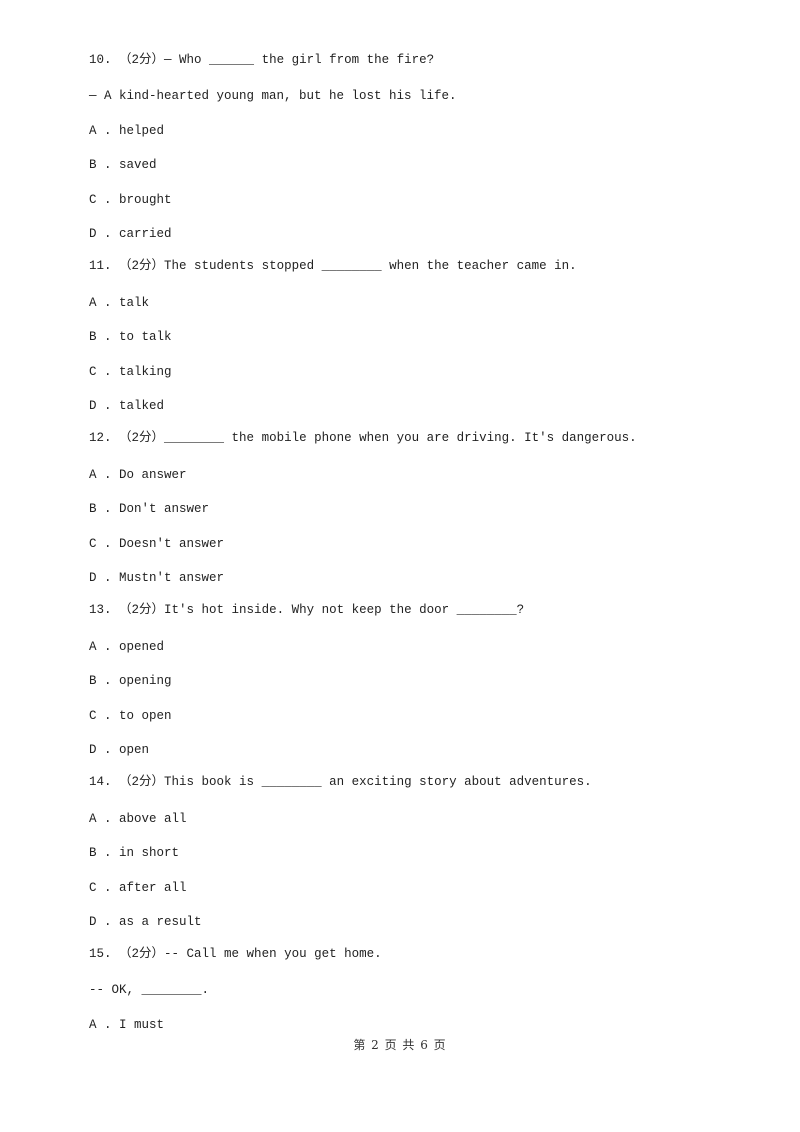  I want to click on answer-option: A . opened, so click(126, 647).